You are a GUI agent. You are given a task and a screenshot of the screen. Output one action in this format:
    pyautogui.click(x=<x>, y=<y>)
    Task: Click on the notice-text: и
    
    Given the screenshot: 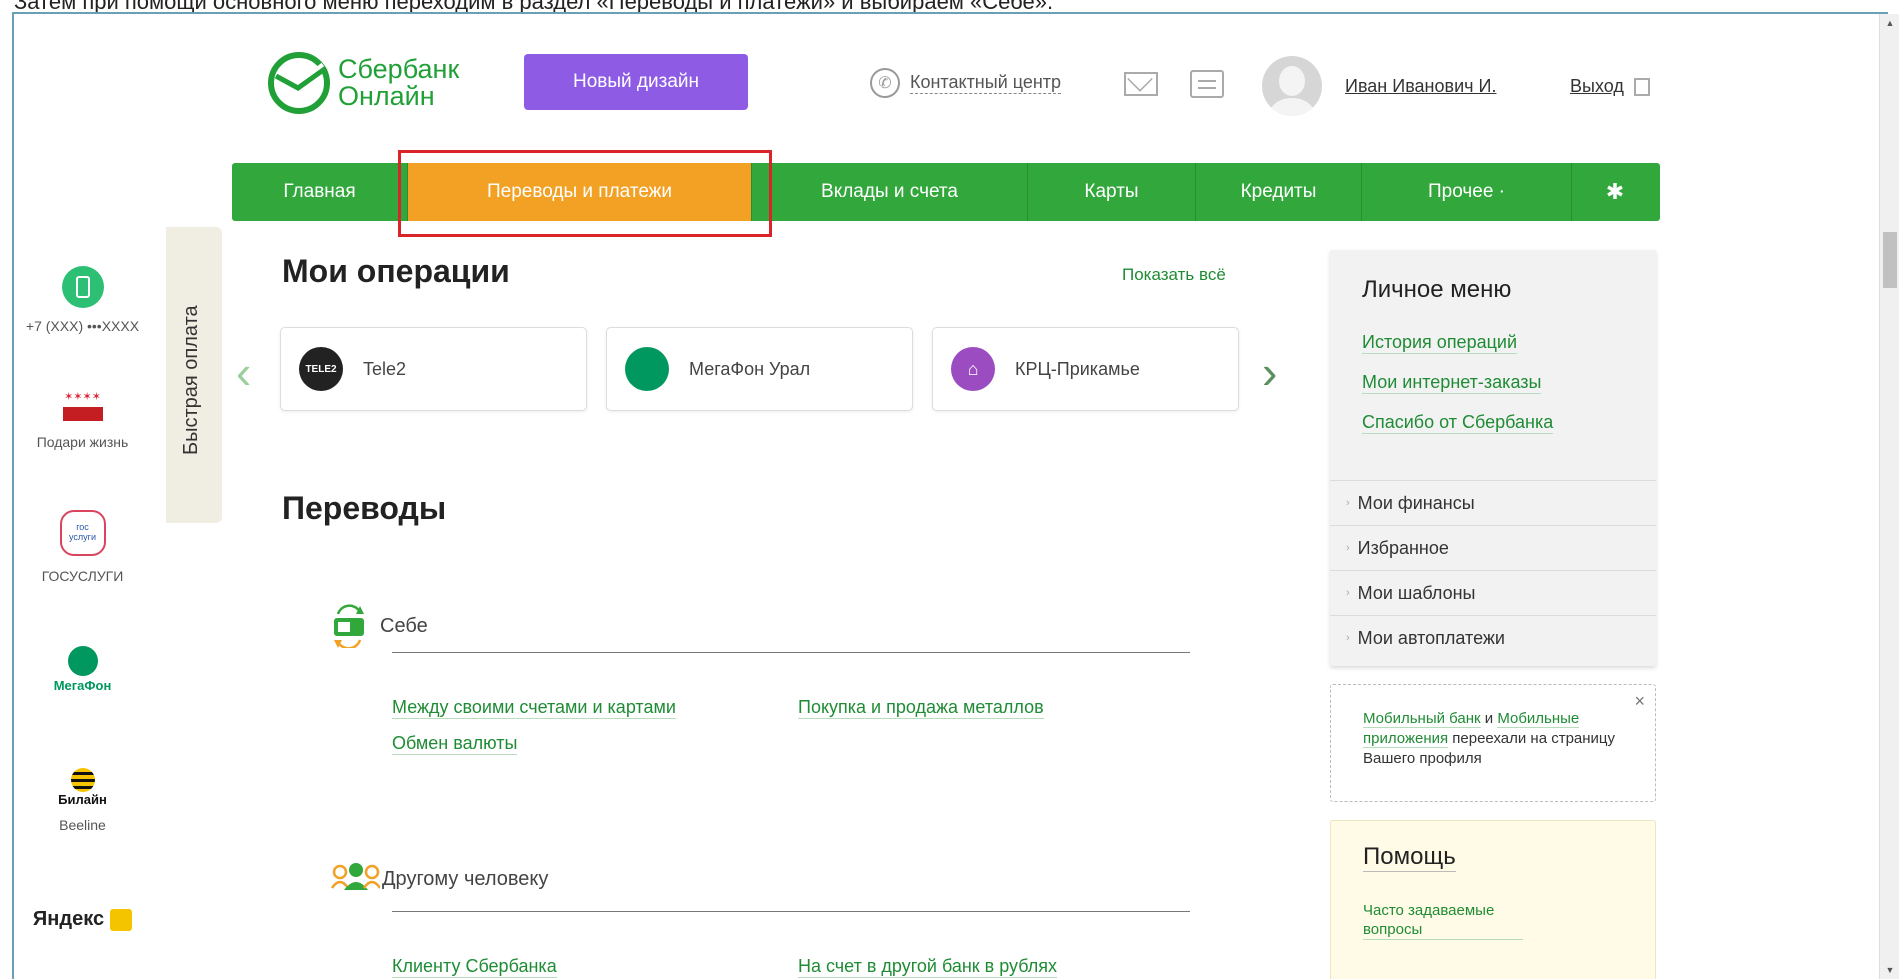 What is the action you would take?
    pyautogui.click(x=1489, y=718)
    